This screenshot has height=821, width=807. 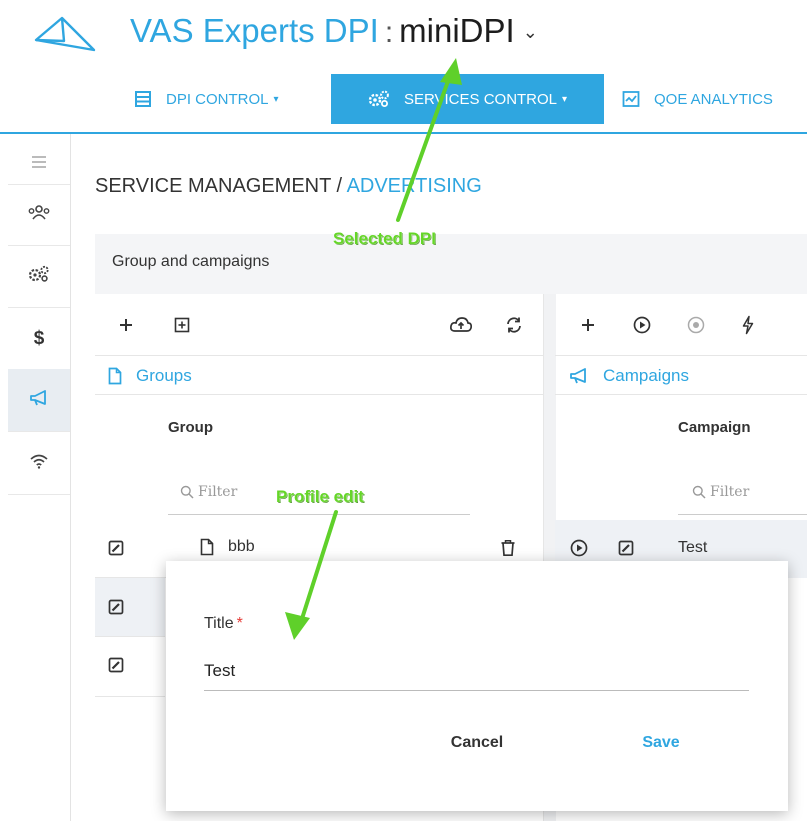 I want to click on campaigns-section-label: Campaigns, so click(x=629, y=376).